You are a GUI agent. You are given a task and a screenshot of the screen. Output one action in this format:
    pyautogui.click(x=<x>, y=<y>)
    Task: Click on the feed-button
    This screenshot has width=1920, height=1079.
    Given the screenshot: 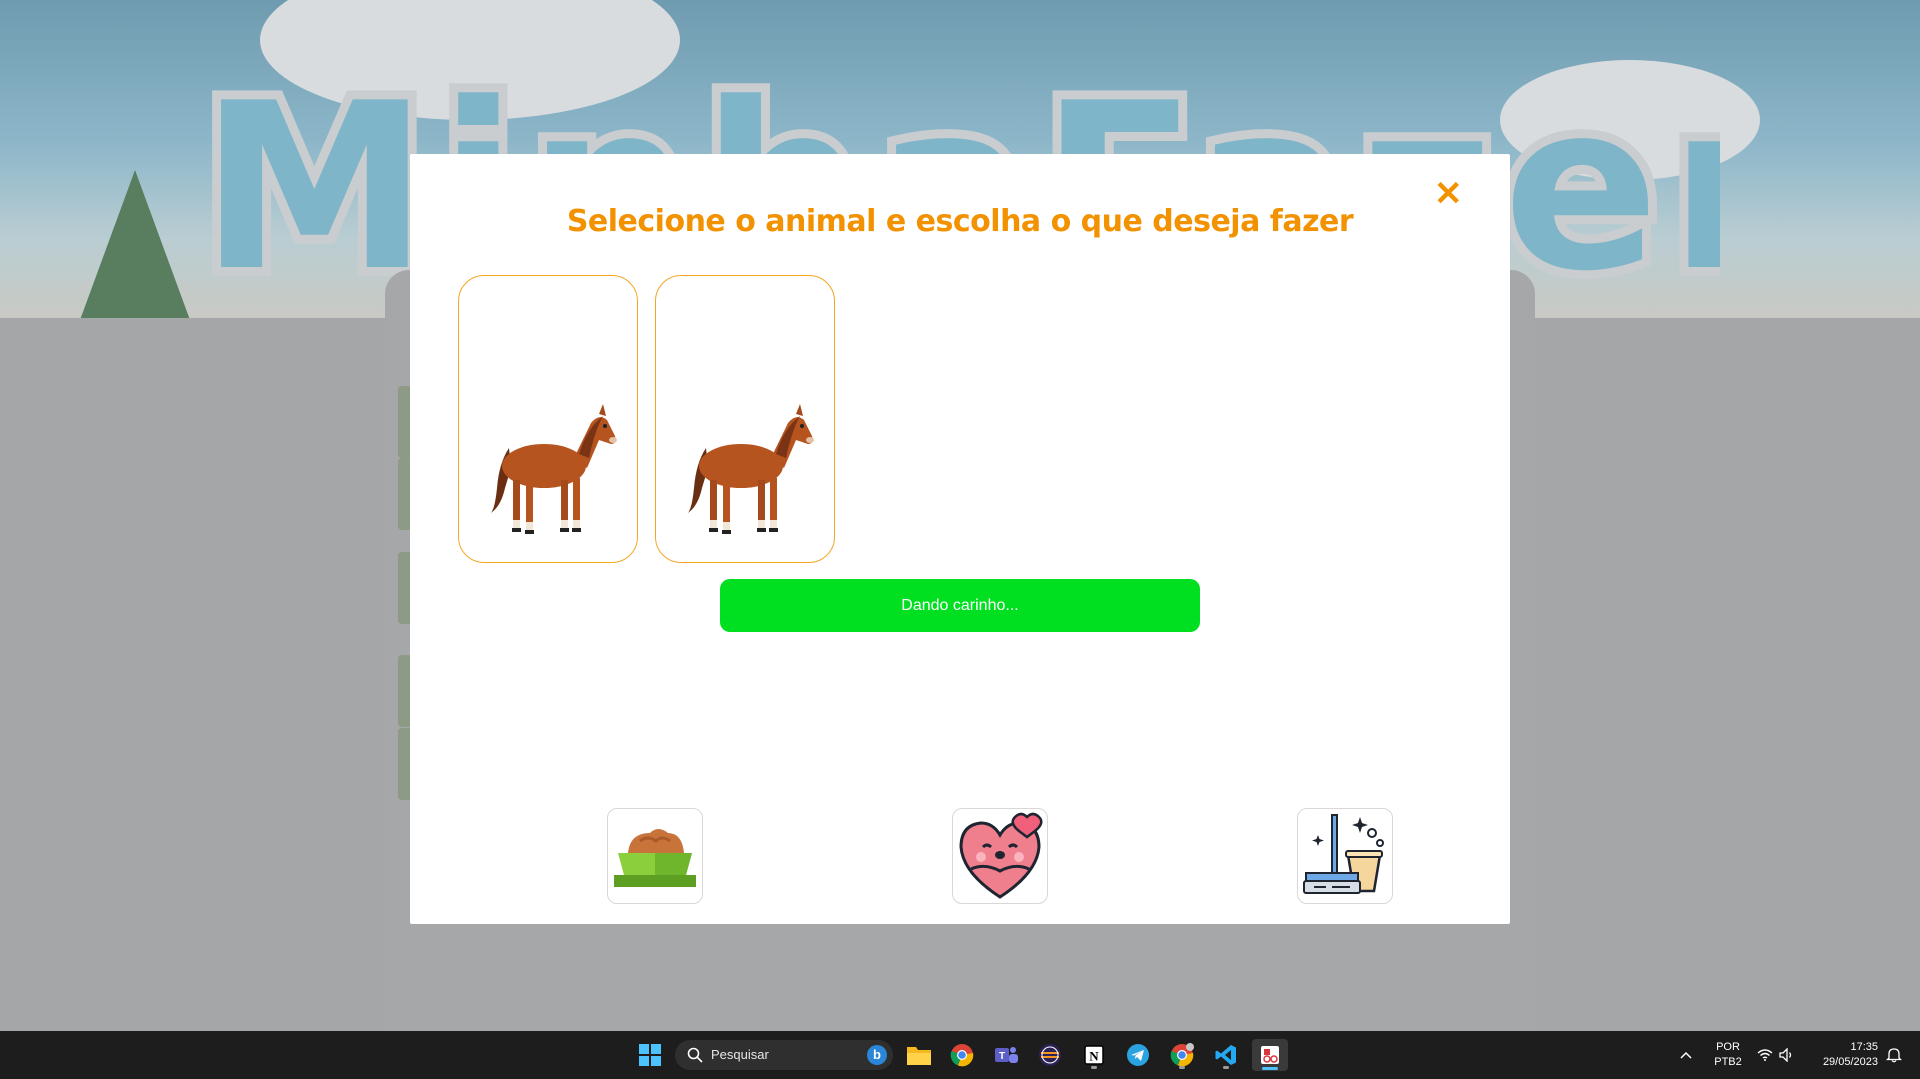 What is the action you would take?
    pyautogui.click(x=655, y=856)
    